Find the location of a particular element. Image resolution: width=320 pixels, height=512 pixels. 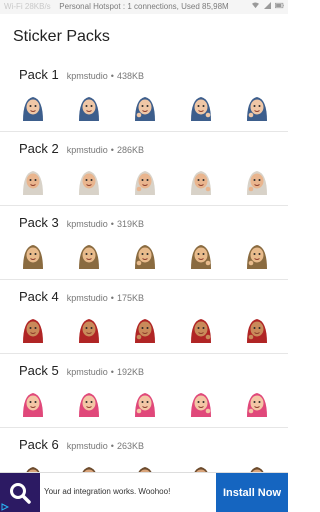

battery-icon is located at coordinates (279, 5).